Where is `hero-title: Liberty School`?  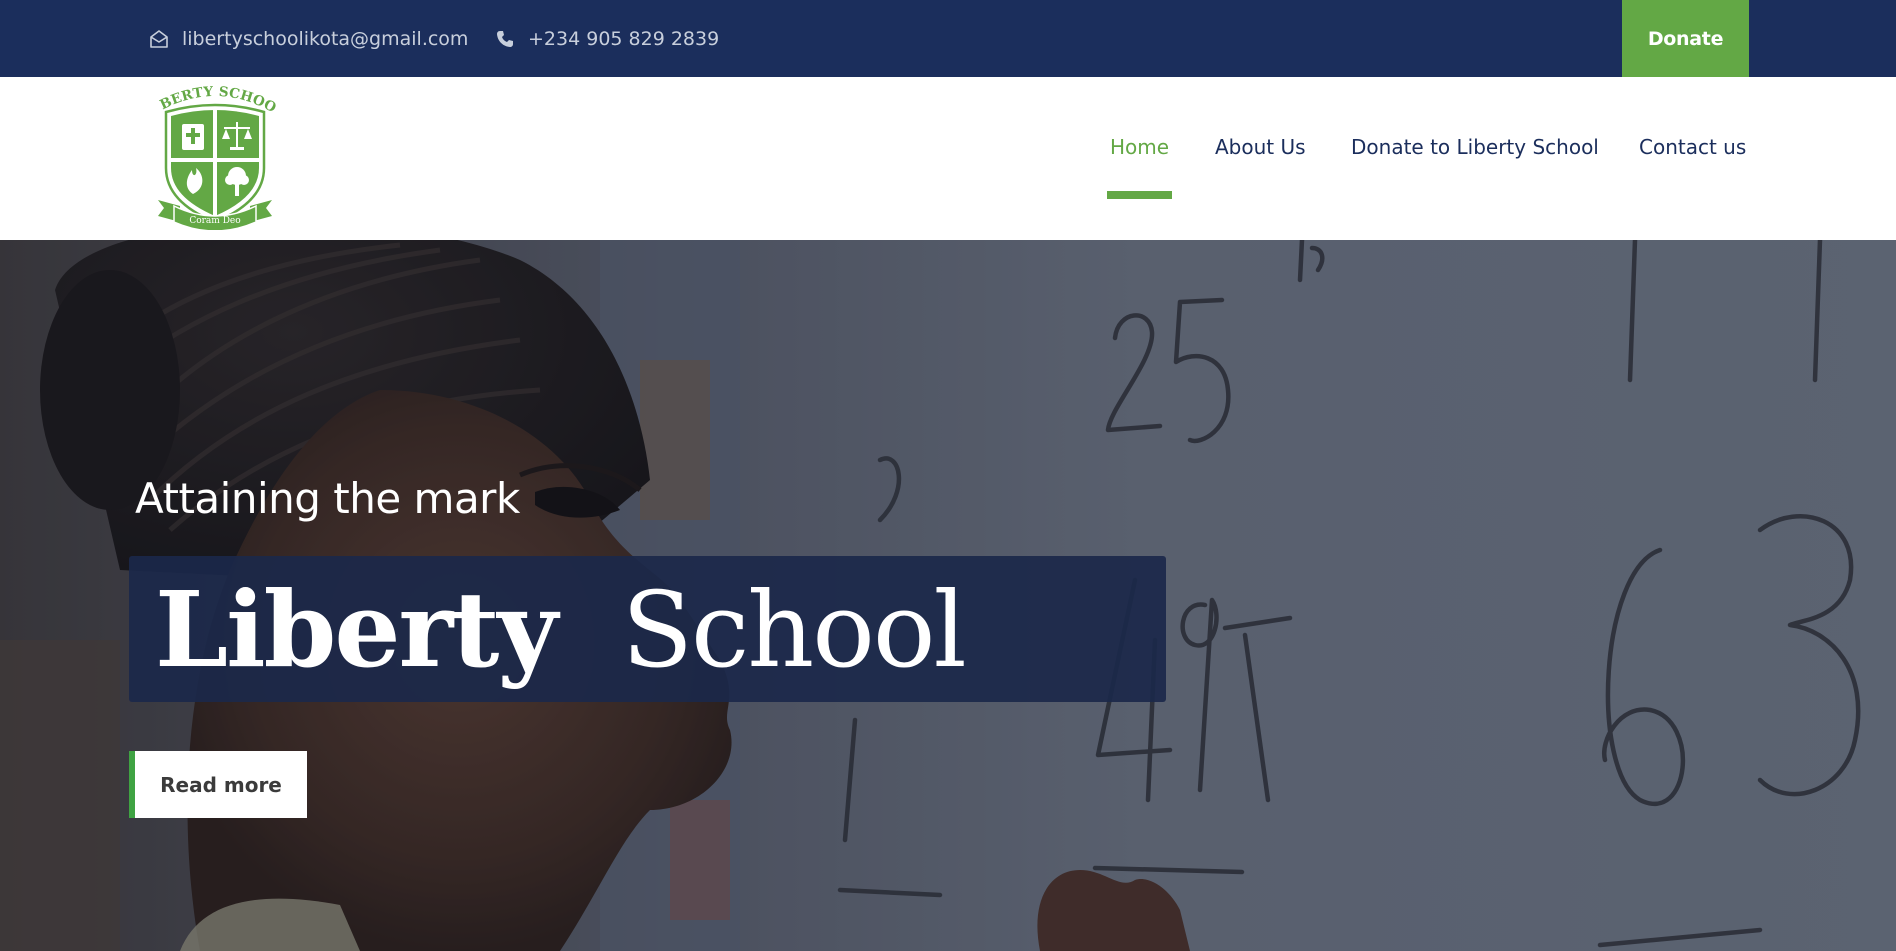 hero-title: Liberty School is located at coordinates (561, 630).